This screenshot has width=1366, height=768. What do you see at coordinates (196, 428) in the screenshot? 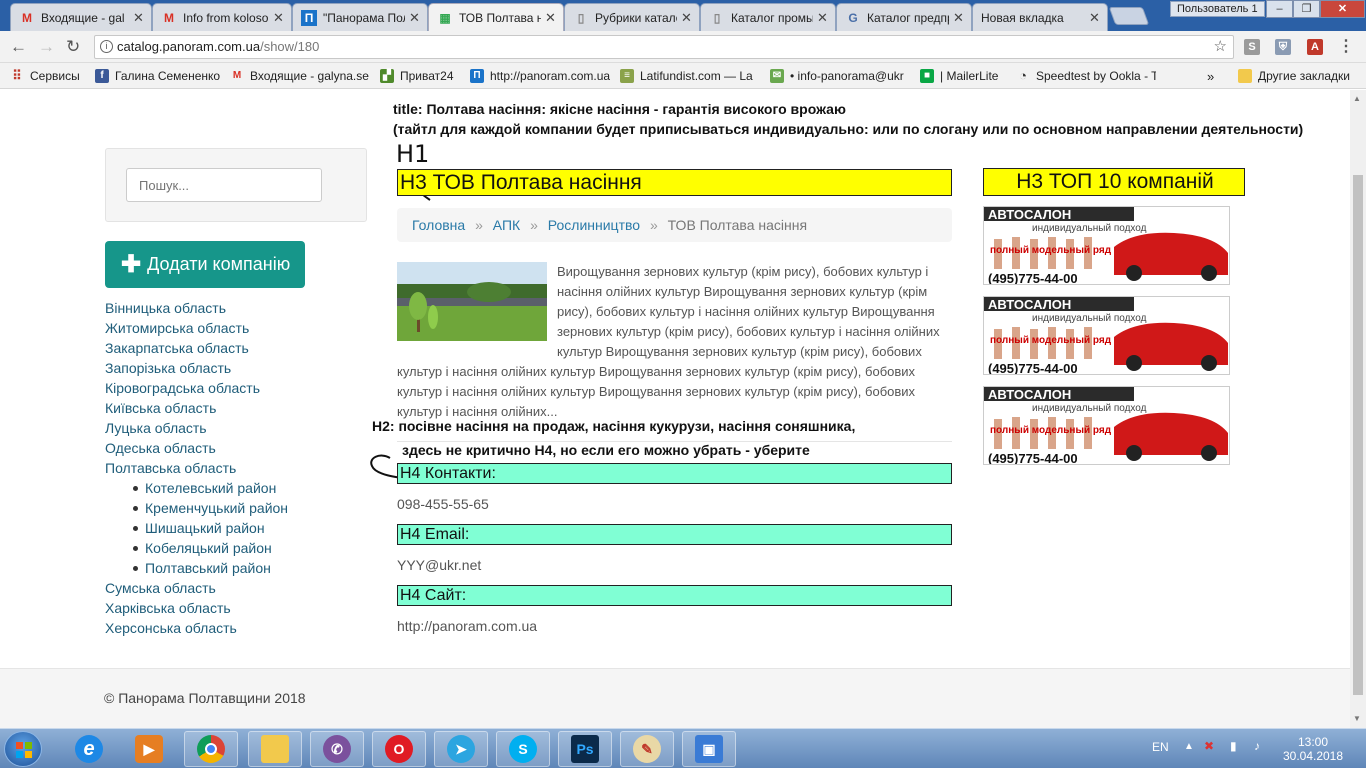
I see `region-link: Луцька область` at bounding box center [196, 428].